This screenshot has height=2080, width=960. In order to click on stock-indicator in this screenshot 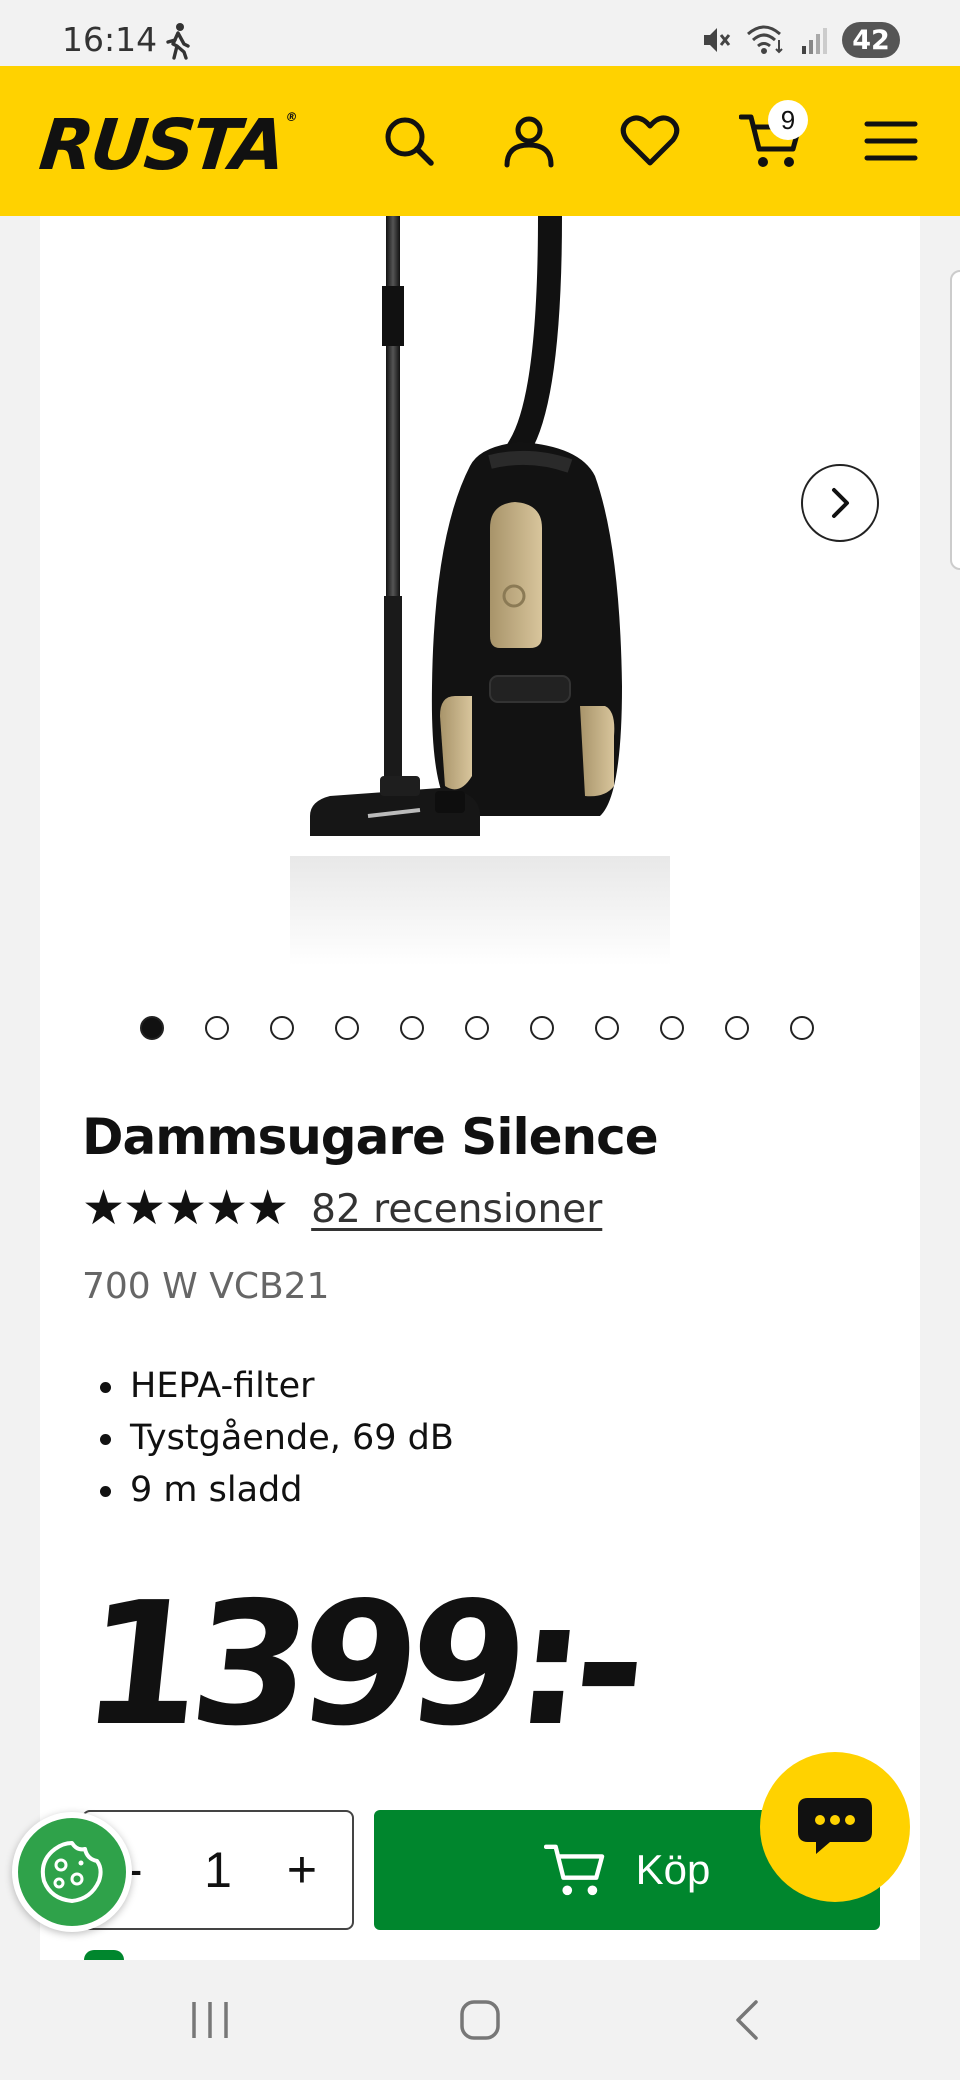, I will do `click(104, 1955)`.